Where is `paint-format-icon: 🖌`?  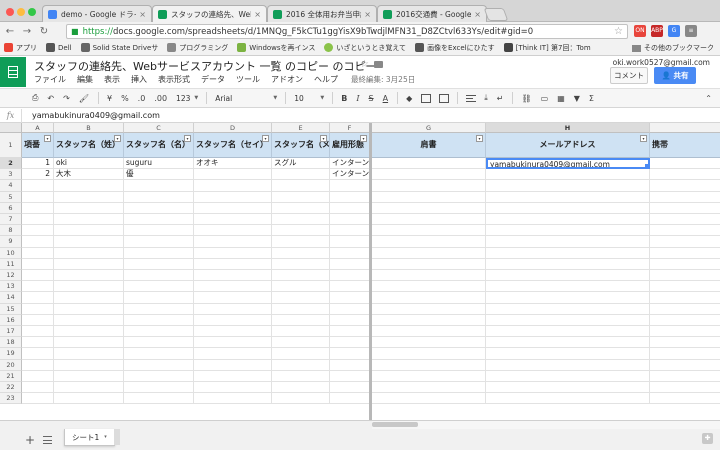
paint-format-icon: 🖌 is located at coordinates (84, 98).